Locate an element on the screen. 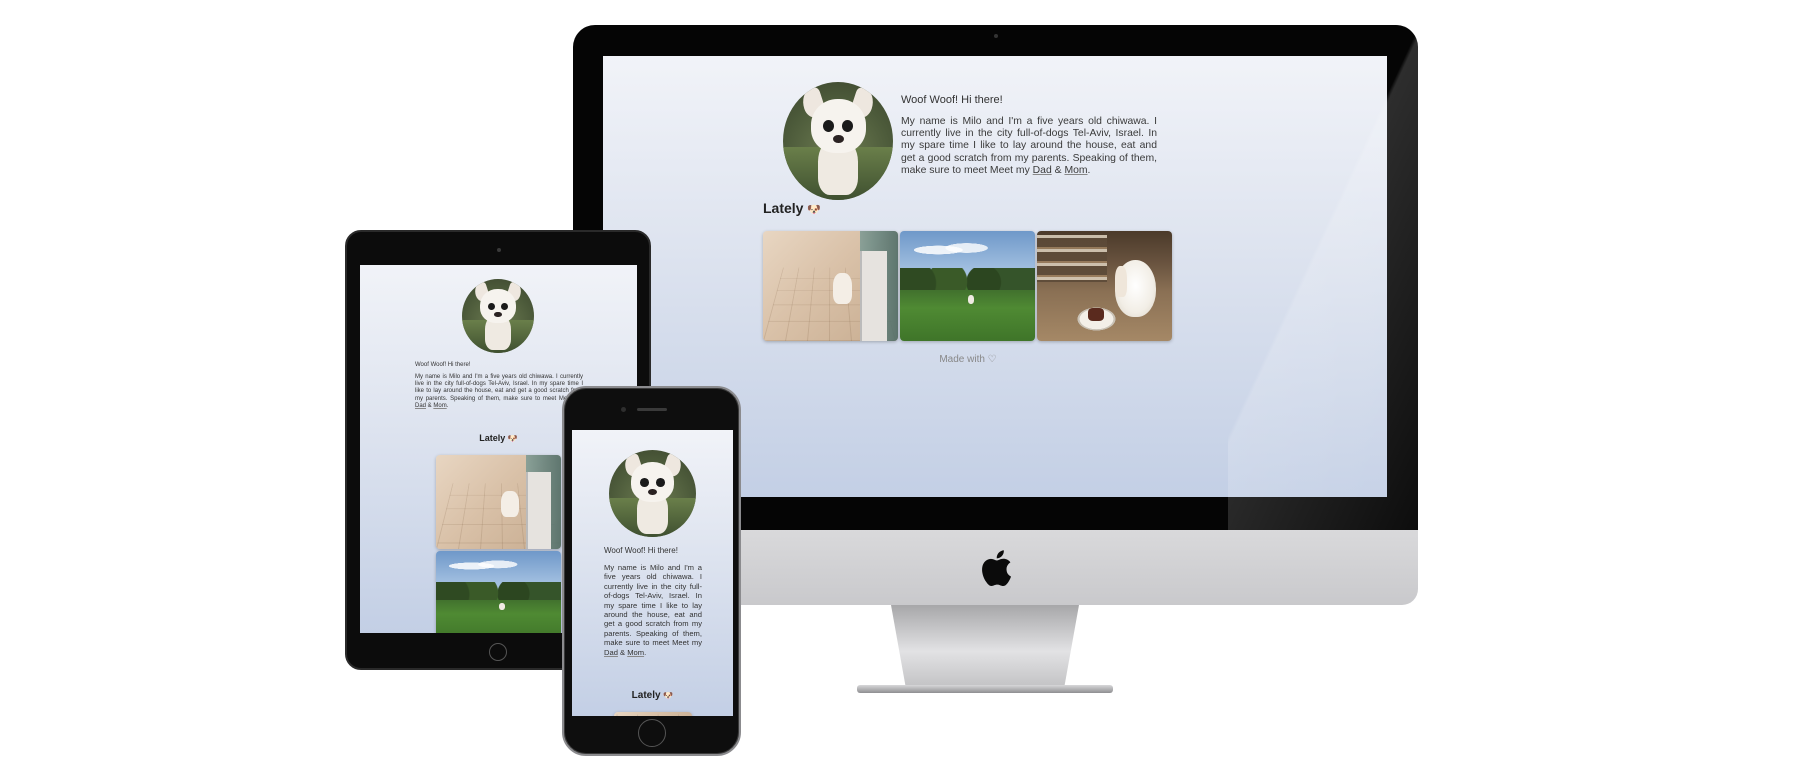  speaker-grille is located at coordinates (652, 409).